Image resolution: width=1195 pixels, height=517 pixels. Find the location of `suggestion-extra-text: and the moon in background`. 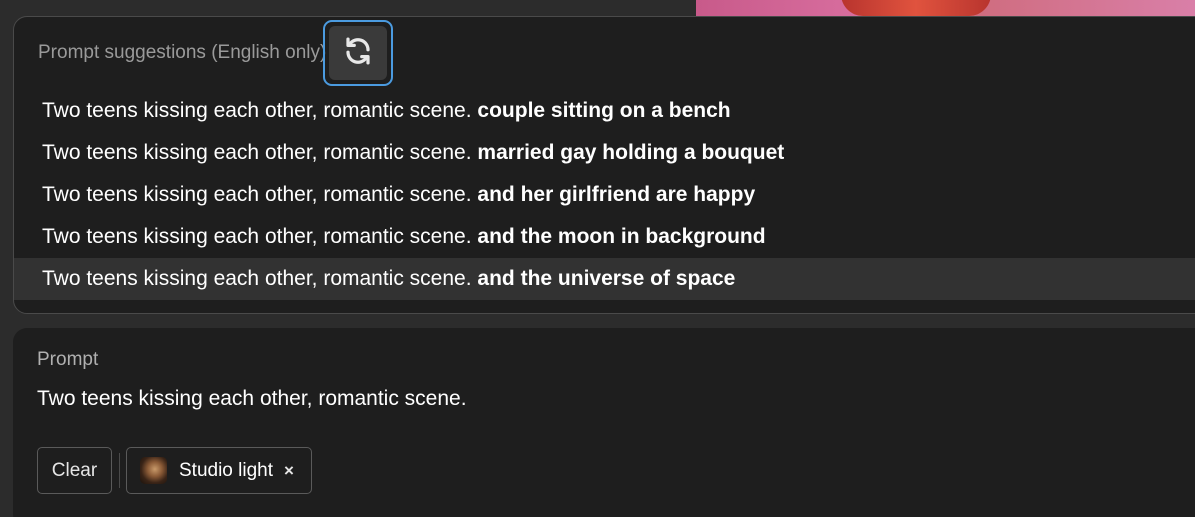

suggestion-extra-text: and the moon in background is located at coordinates (621, 236).